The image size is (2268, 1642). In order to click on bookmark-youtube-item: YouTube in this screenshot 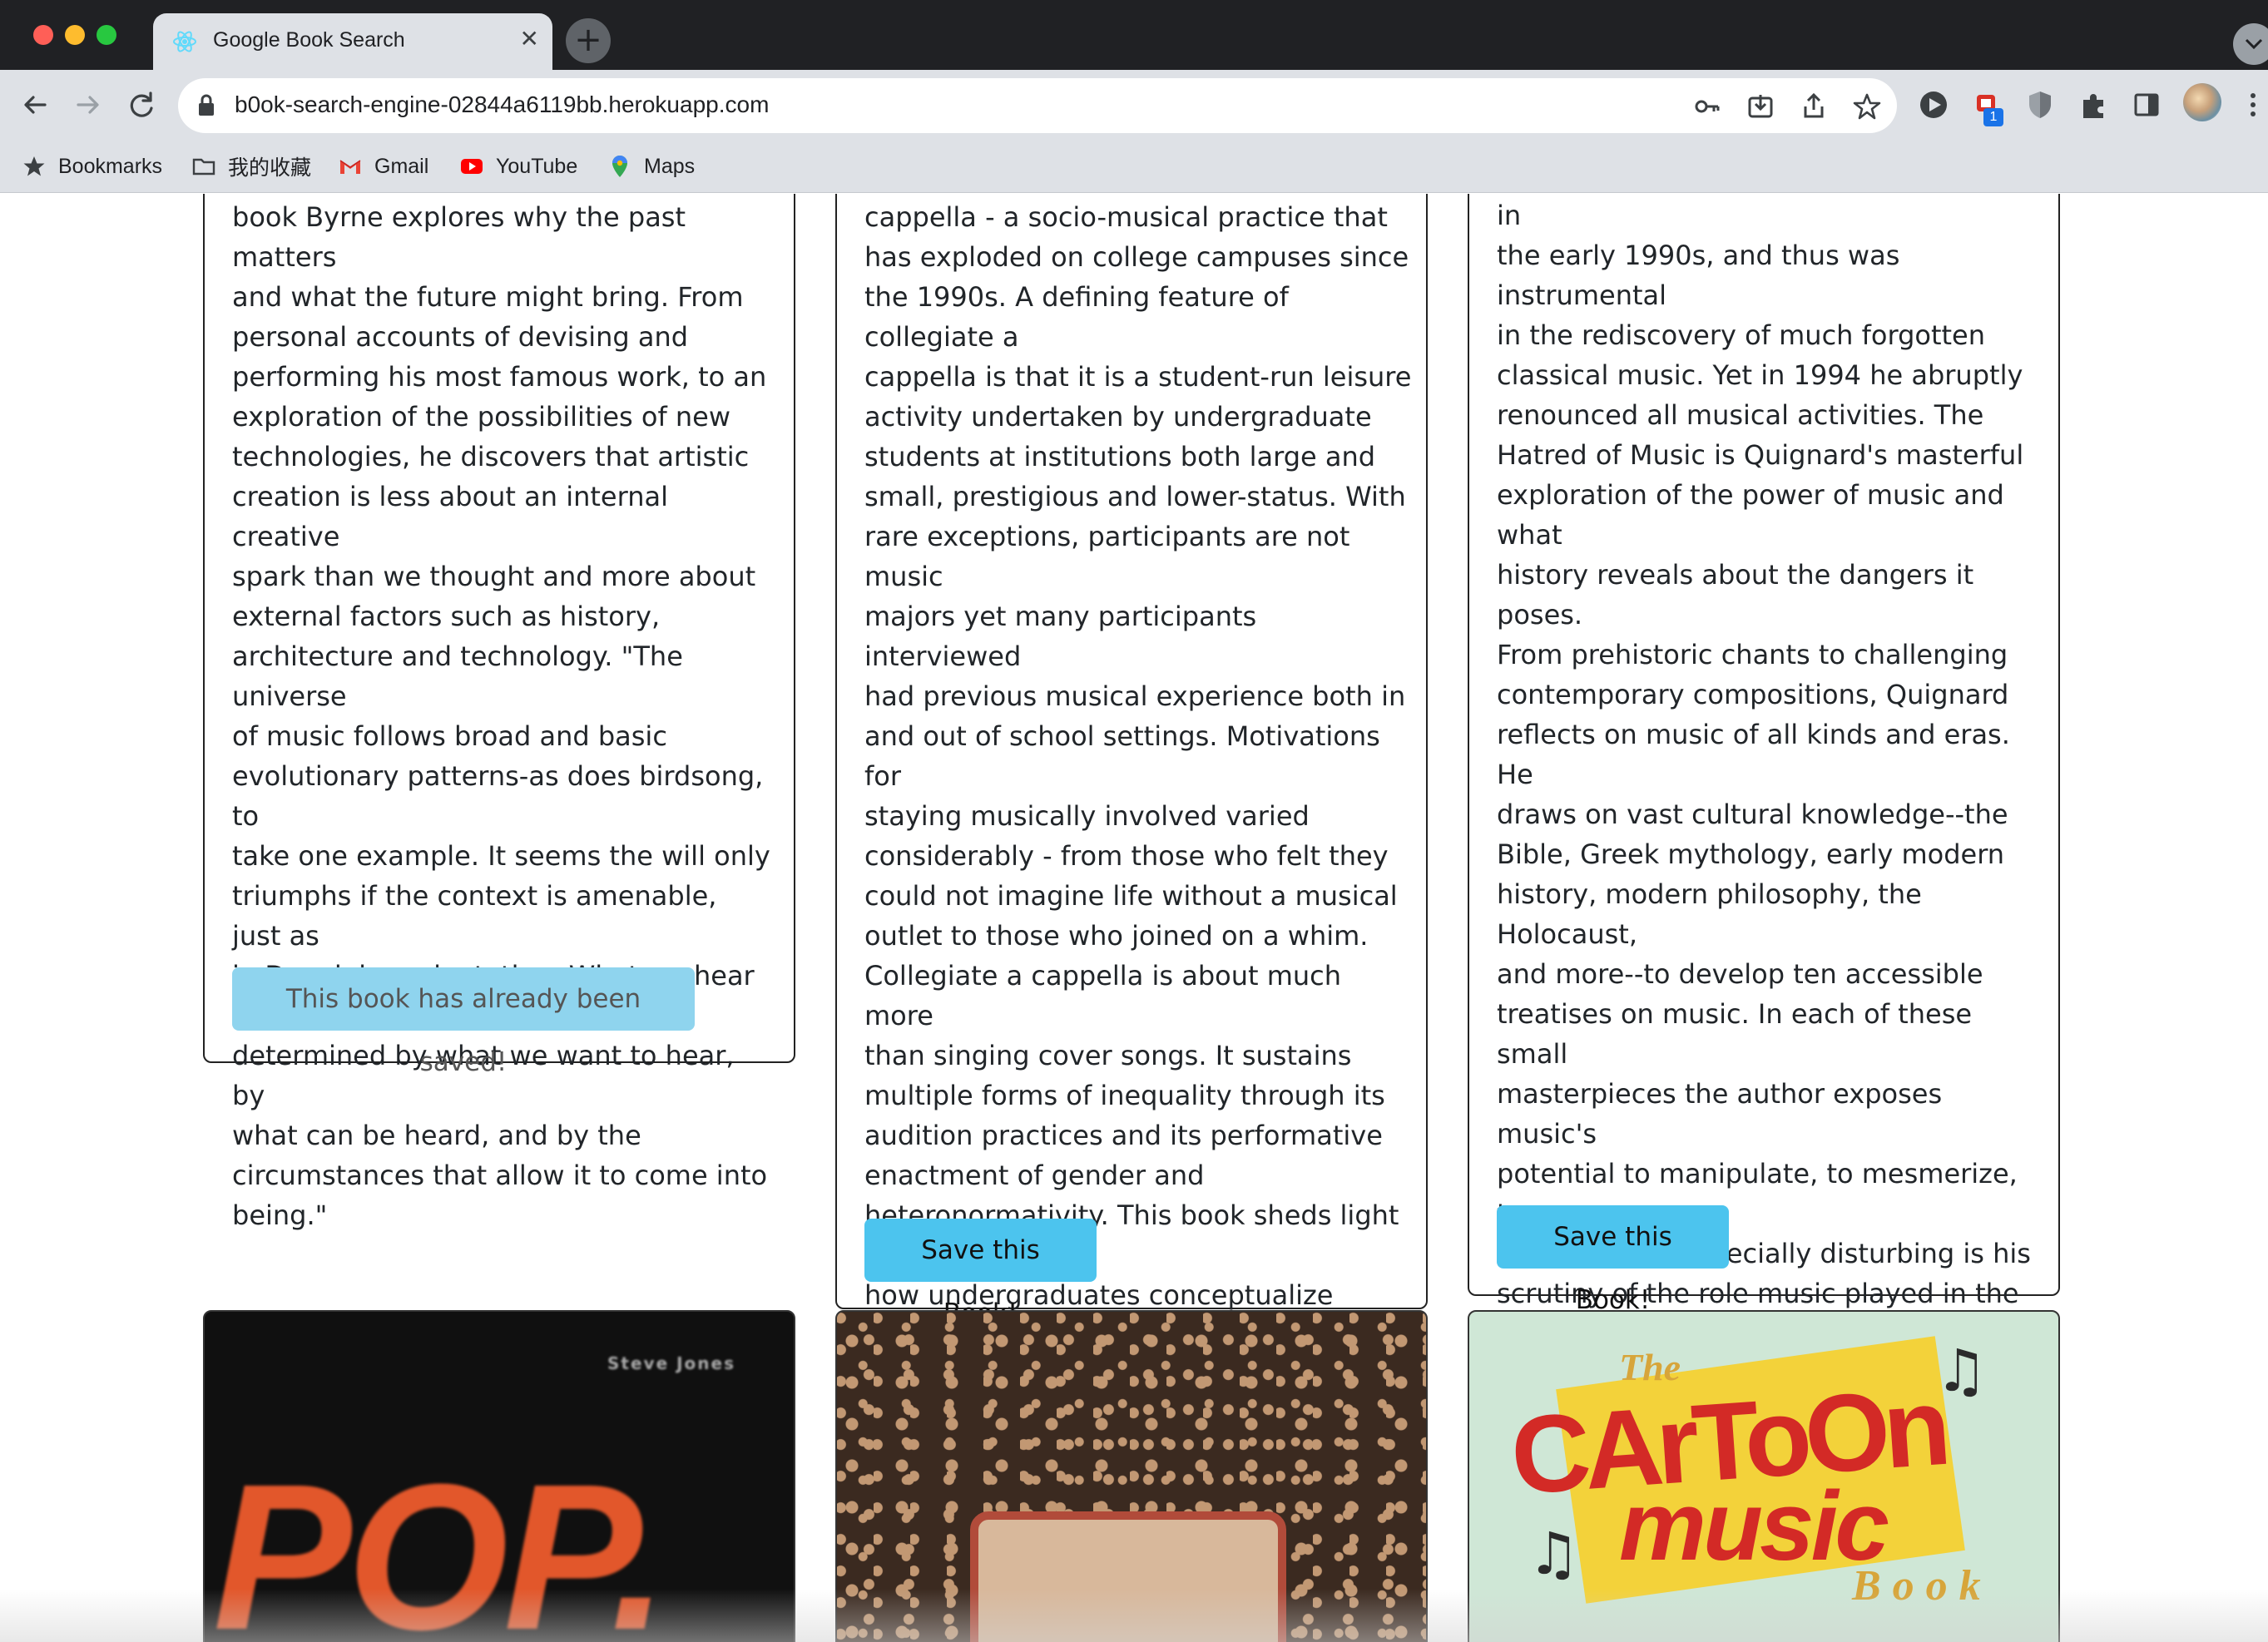, I will do `click(518, 166)`.